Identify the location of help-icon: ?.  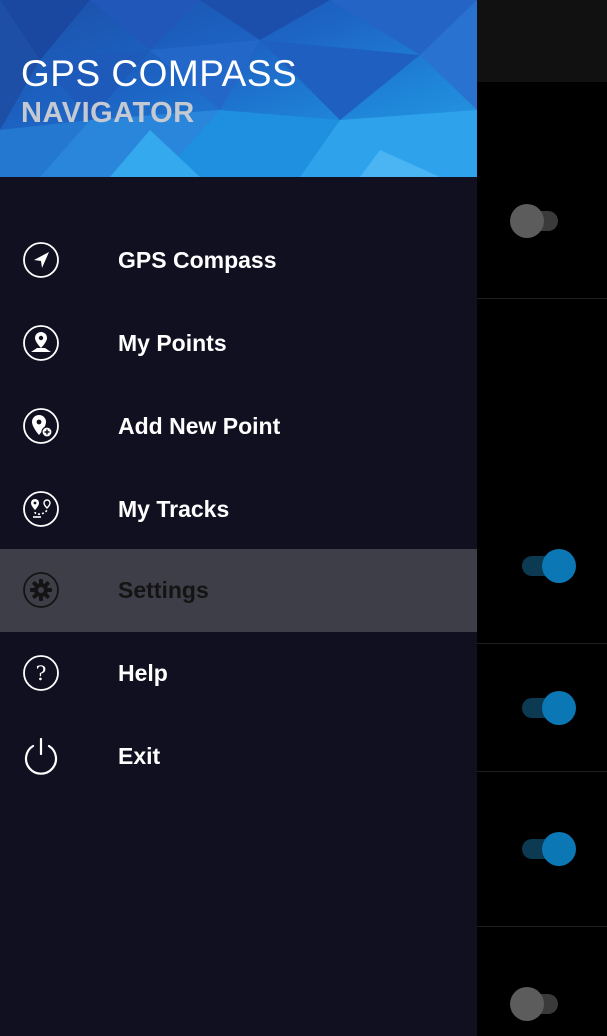
(41, 673).